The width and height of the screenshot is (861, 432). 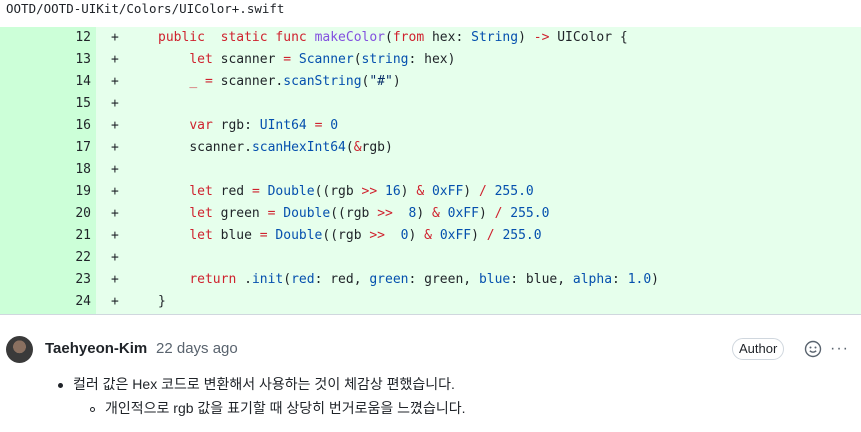 I want to click on code-token: alpha, so click(x=592, y=279).